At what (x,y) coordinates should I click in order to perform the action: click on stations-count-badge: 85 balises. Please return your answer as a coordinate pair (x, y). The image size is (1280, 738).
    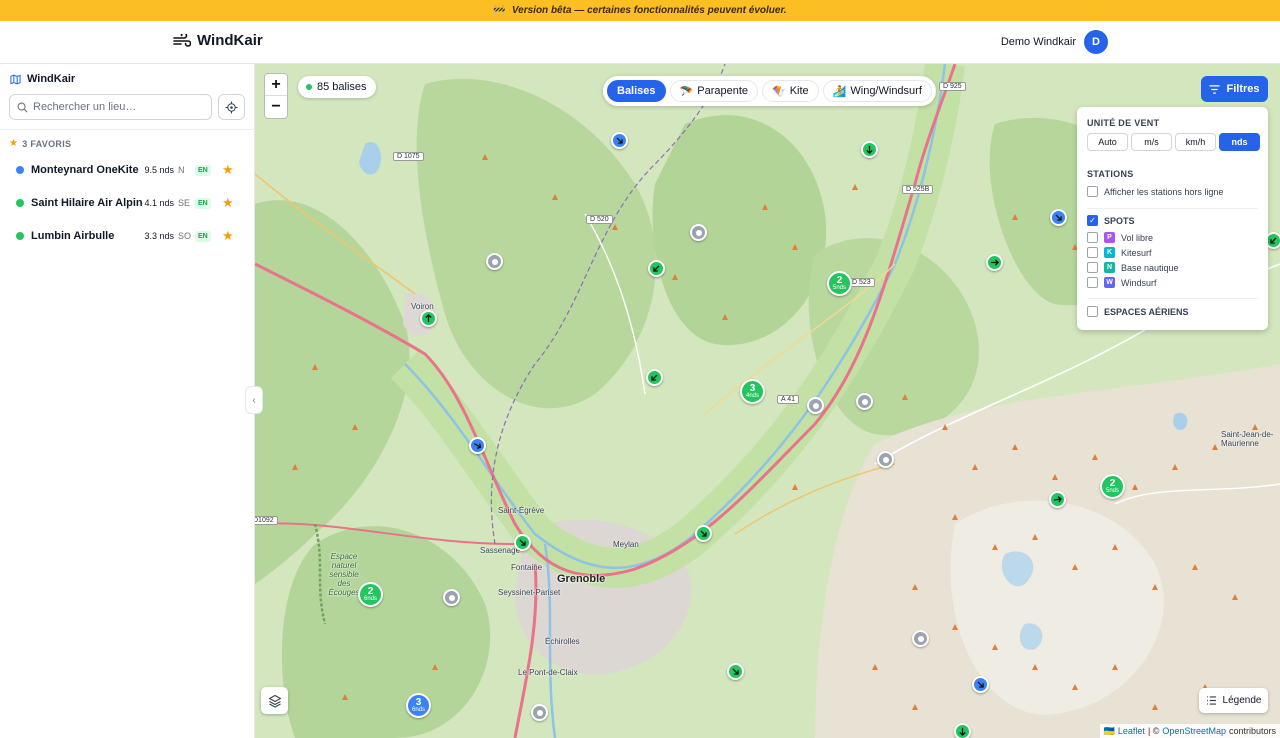
    Looking at the image, I should click on (337, 87).